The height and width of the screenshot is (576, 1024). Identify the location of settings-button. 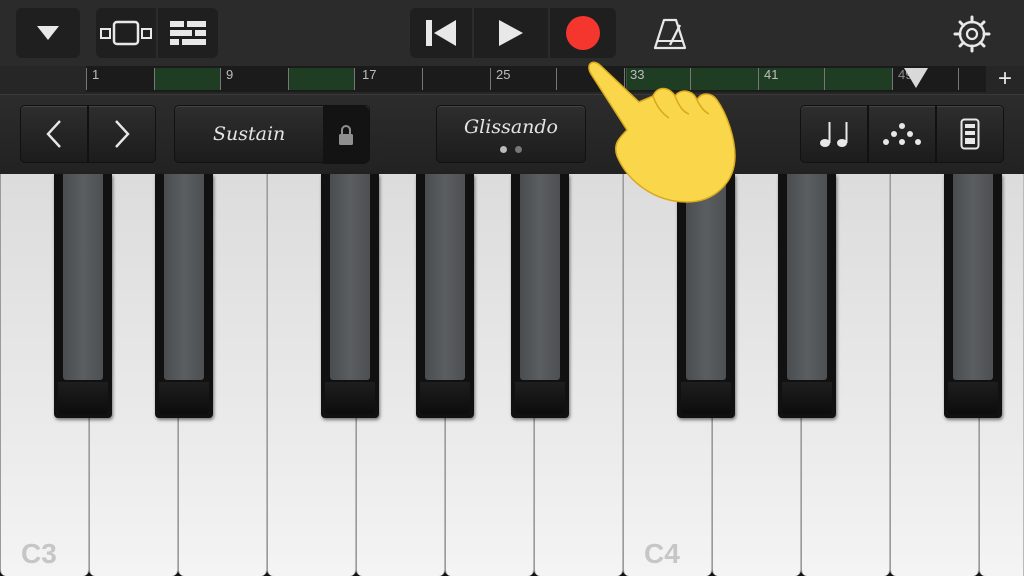
(972, 34).